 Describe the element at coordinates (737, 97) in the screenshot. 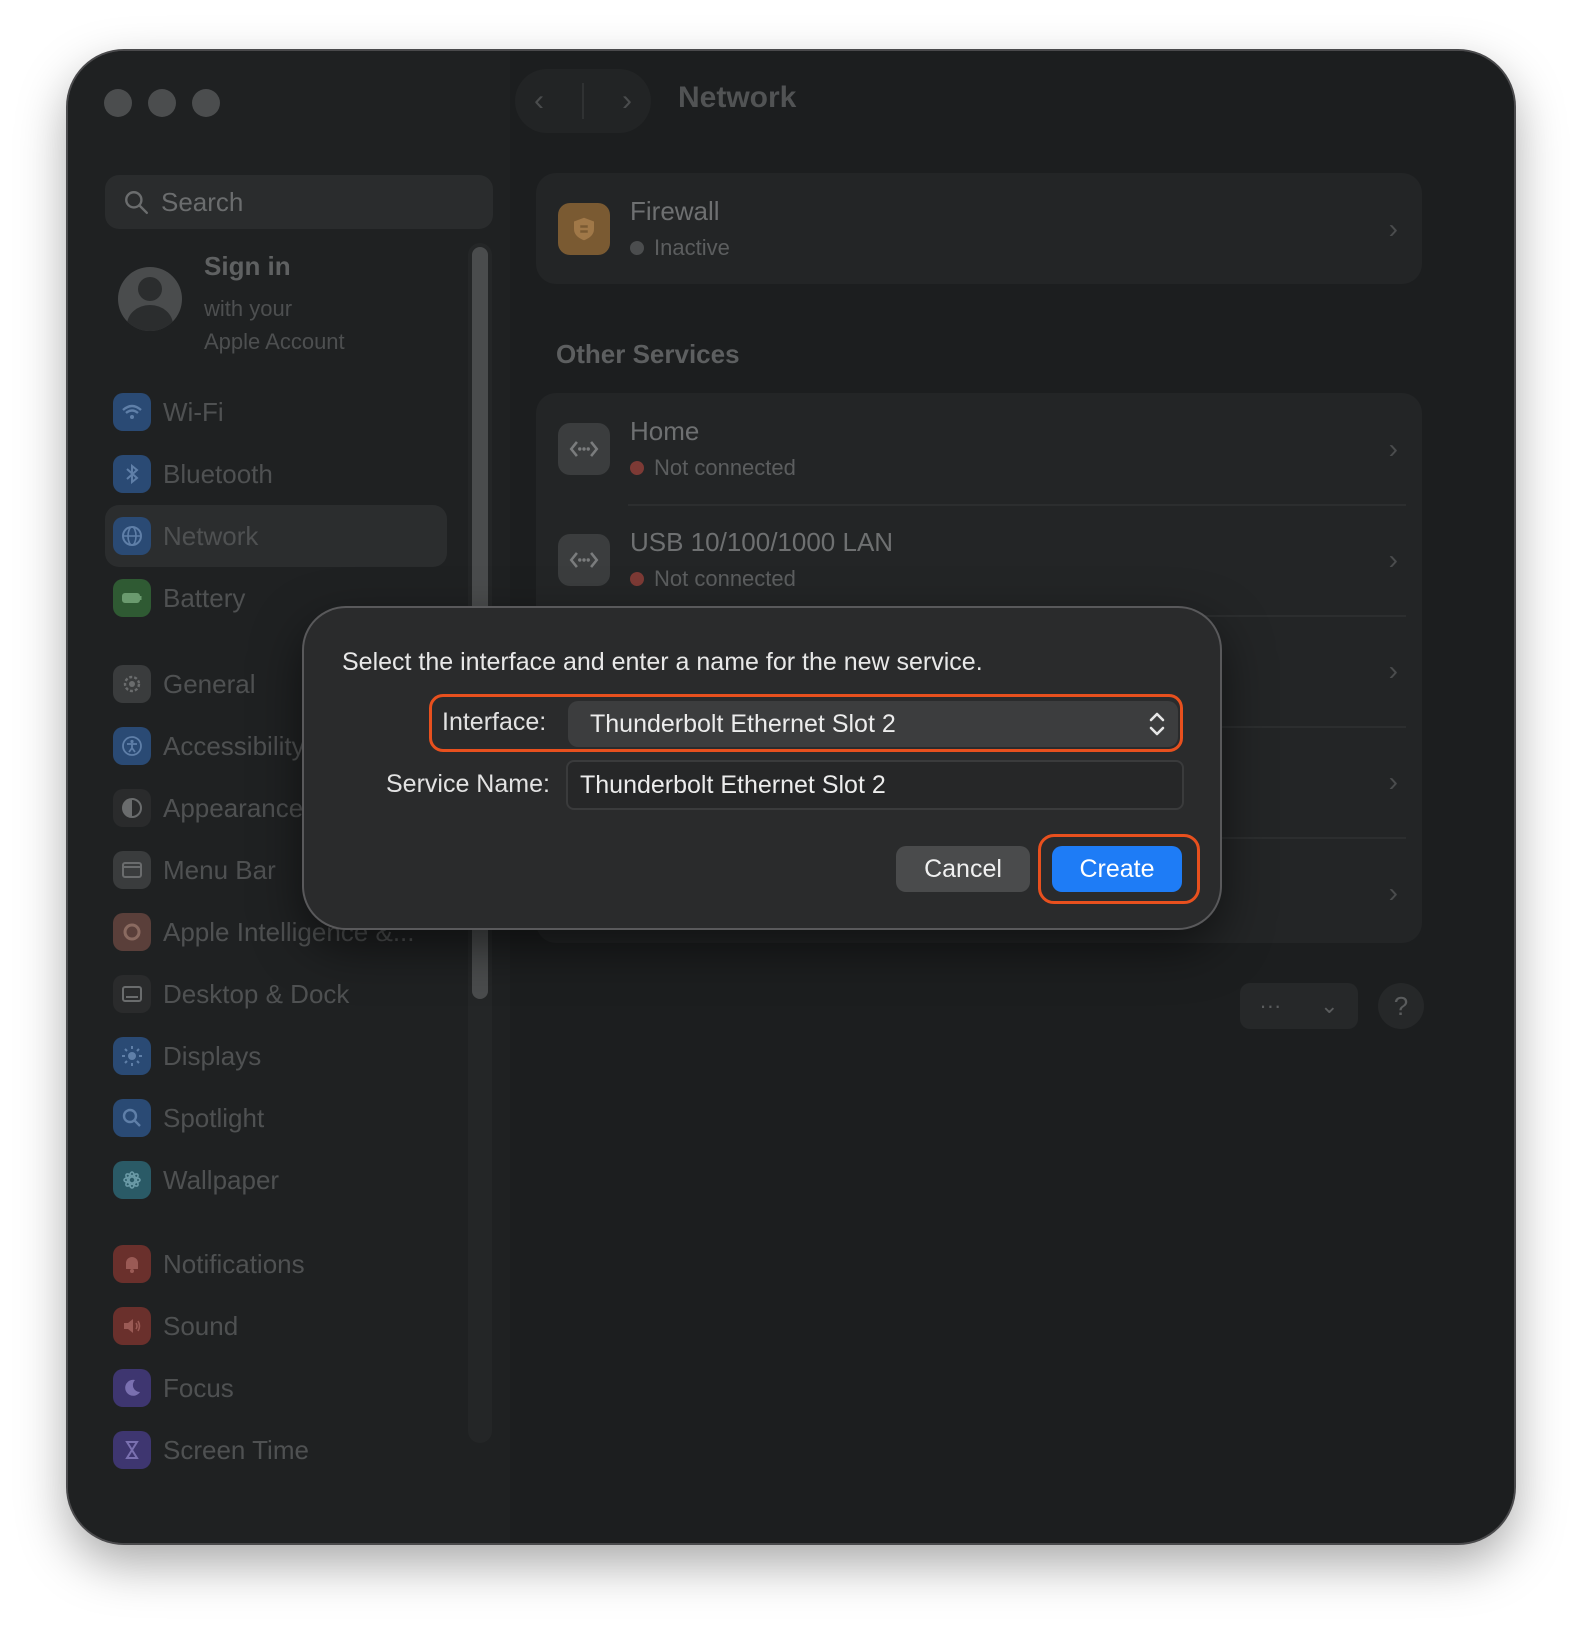

I see `page-title: Network` at that location.